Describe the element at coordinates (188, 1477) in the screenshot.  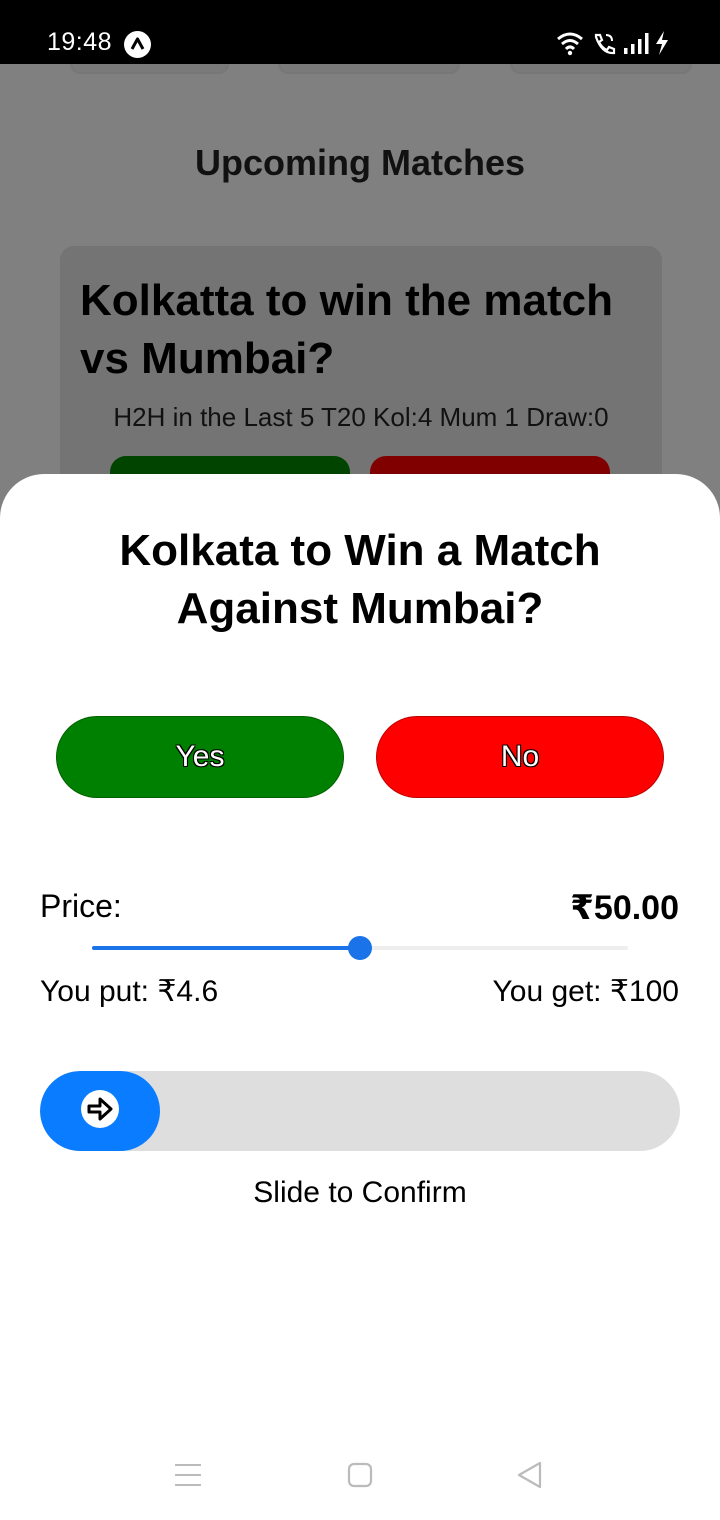
I see `menu-icon` at that location.